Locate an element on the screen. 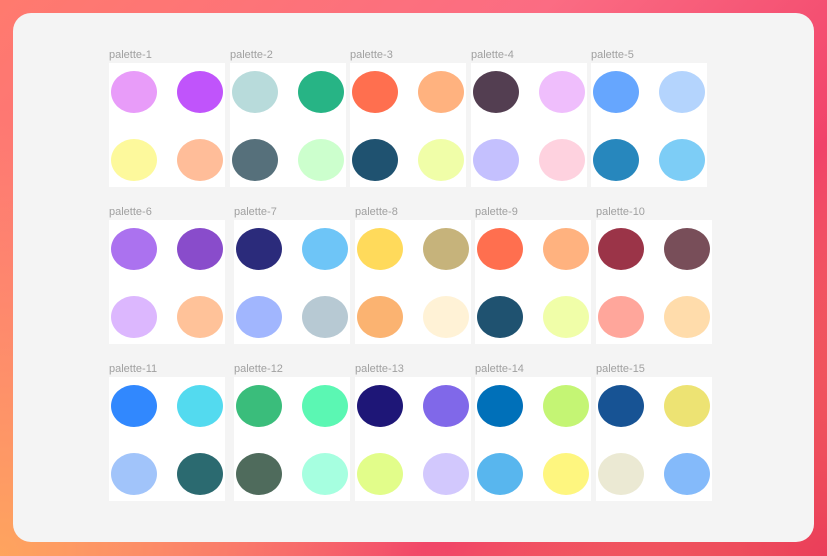  palette-label: palette-9 is located at coordinates (496, 212).